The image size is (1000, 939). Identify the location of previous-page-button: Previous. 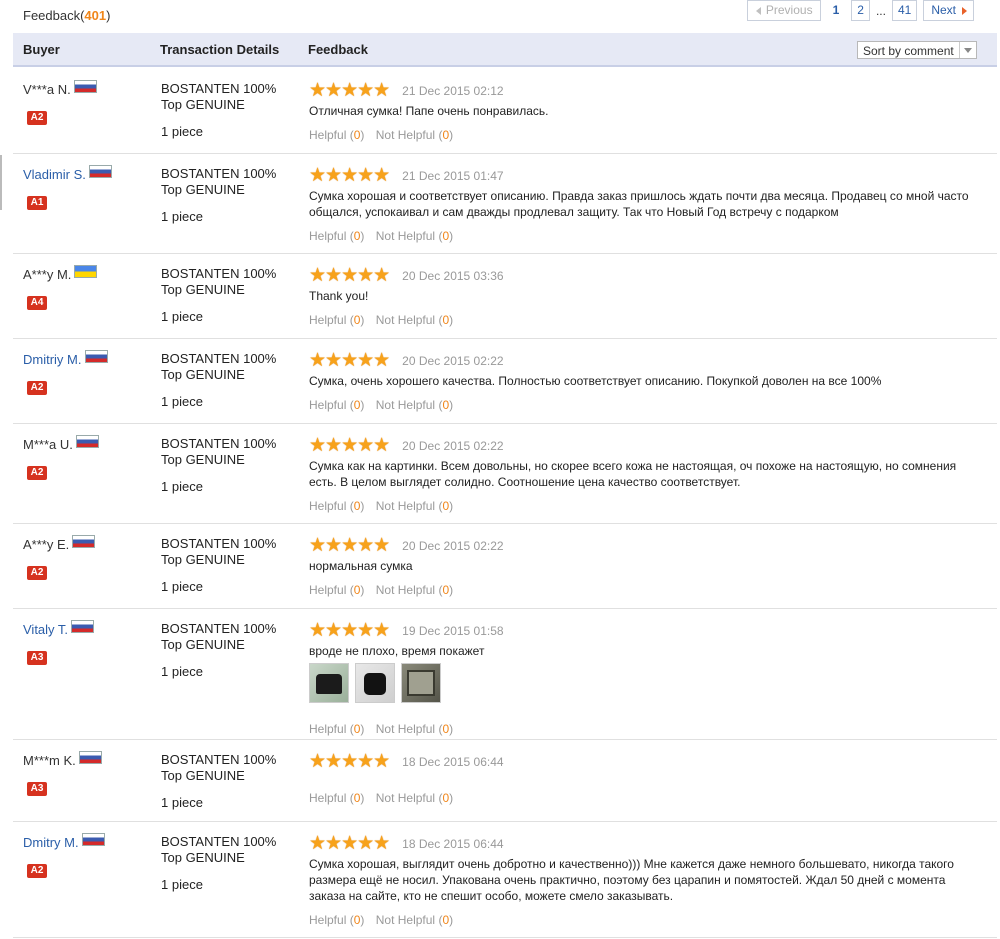
(783, 10).